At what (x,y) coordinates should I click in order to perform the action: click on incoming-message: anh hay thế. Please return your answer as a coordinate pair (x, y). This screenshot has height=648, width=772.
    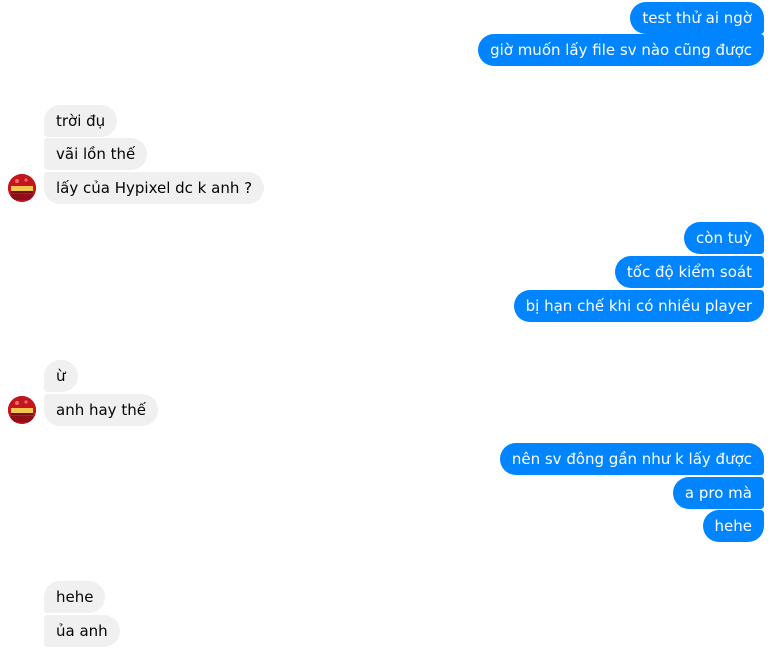
    Looking at the image, I should click on (101, 410).